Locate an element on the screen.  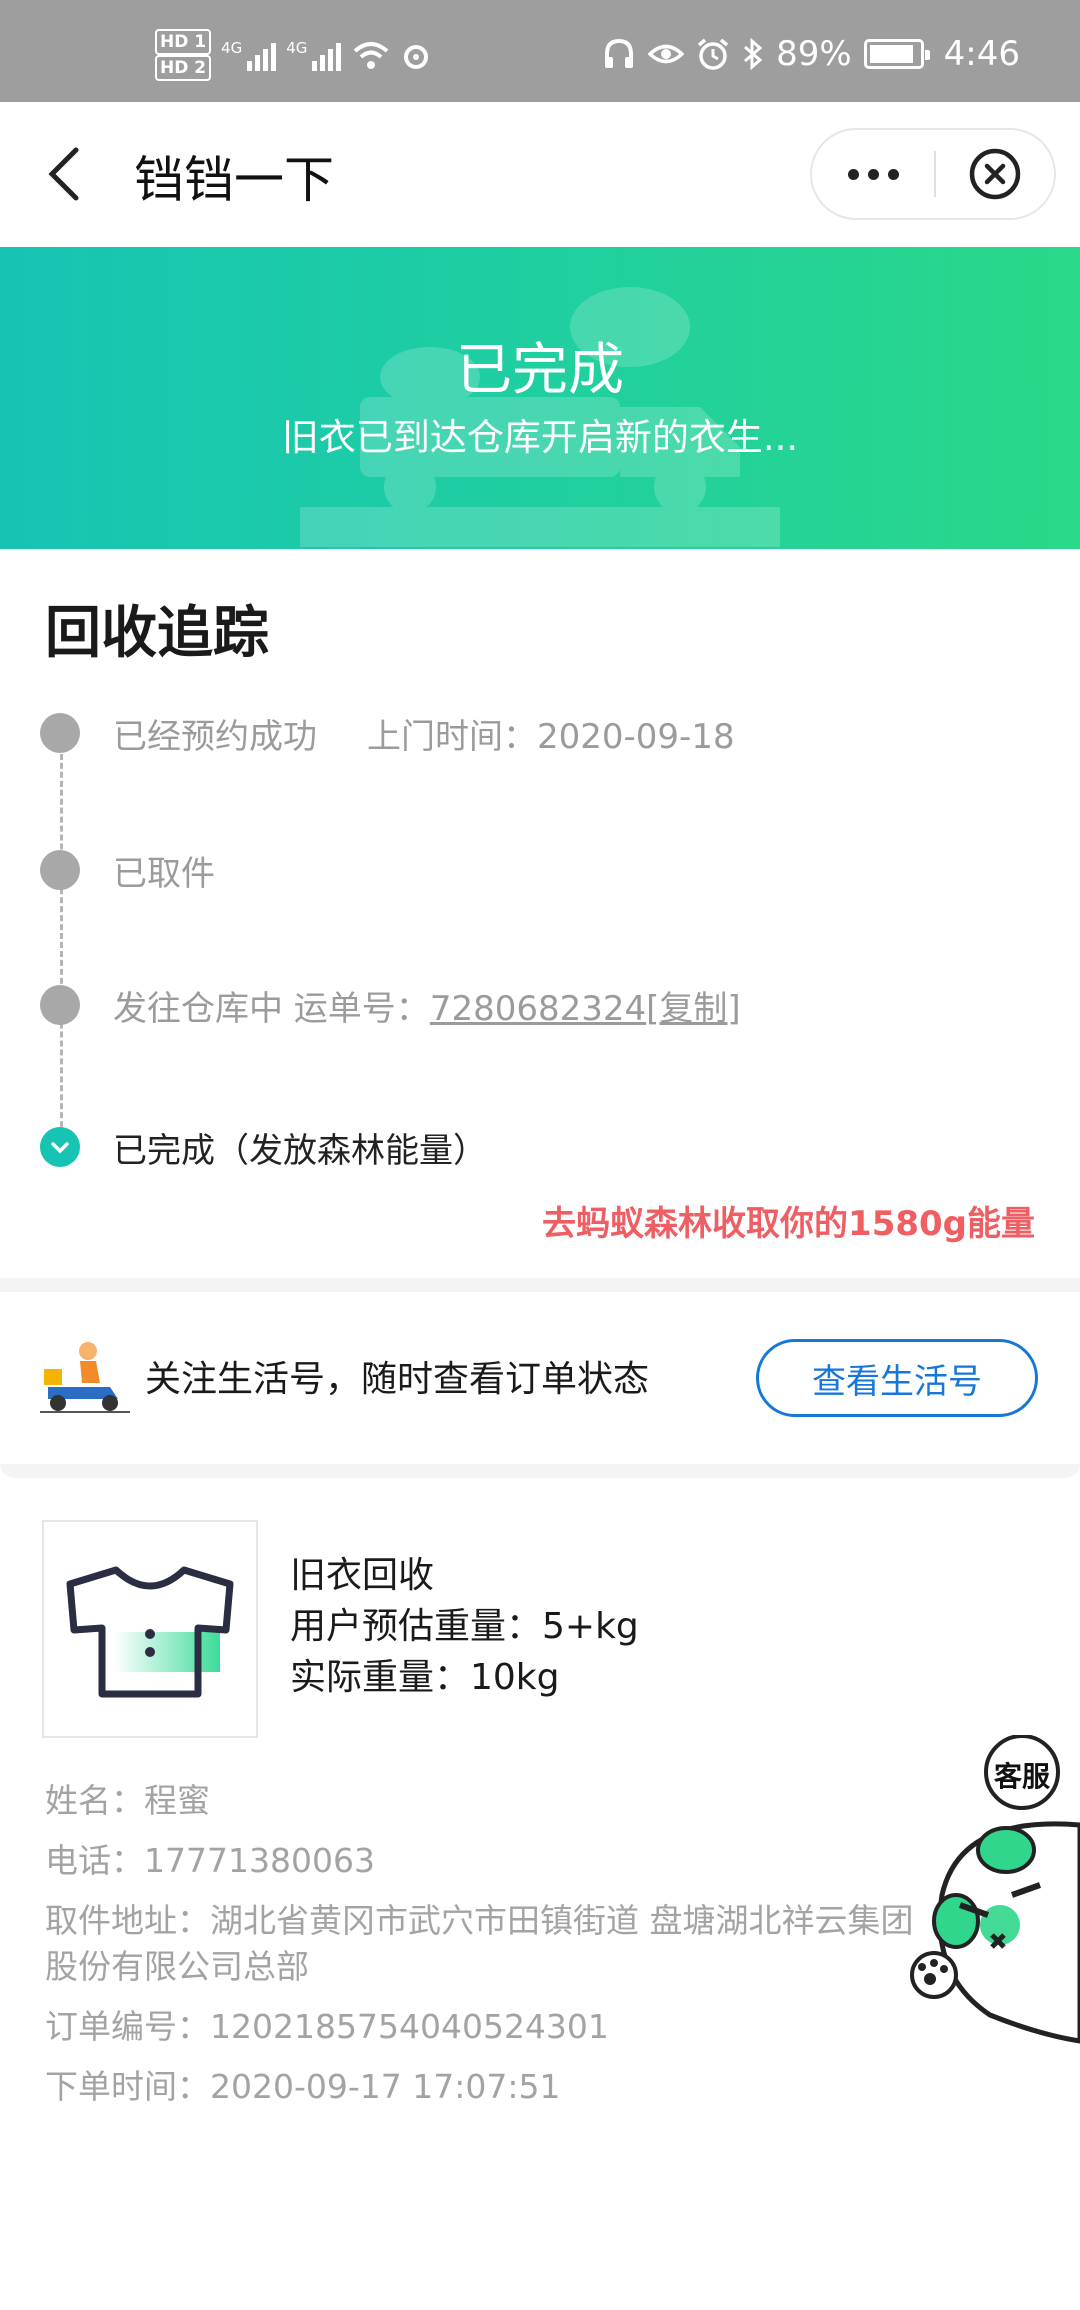
timeline-step: 已取件 is located at coordinates (127, 870).